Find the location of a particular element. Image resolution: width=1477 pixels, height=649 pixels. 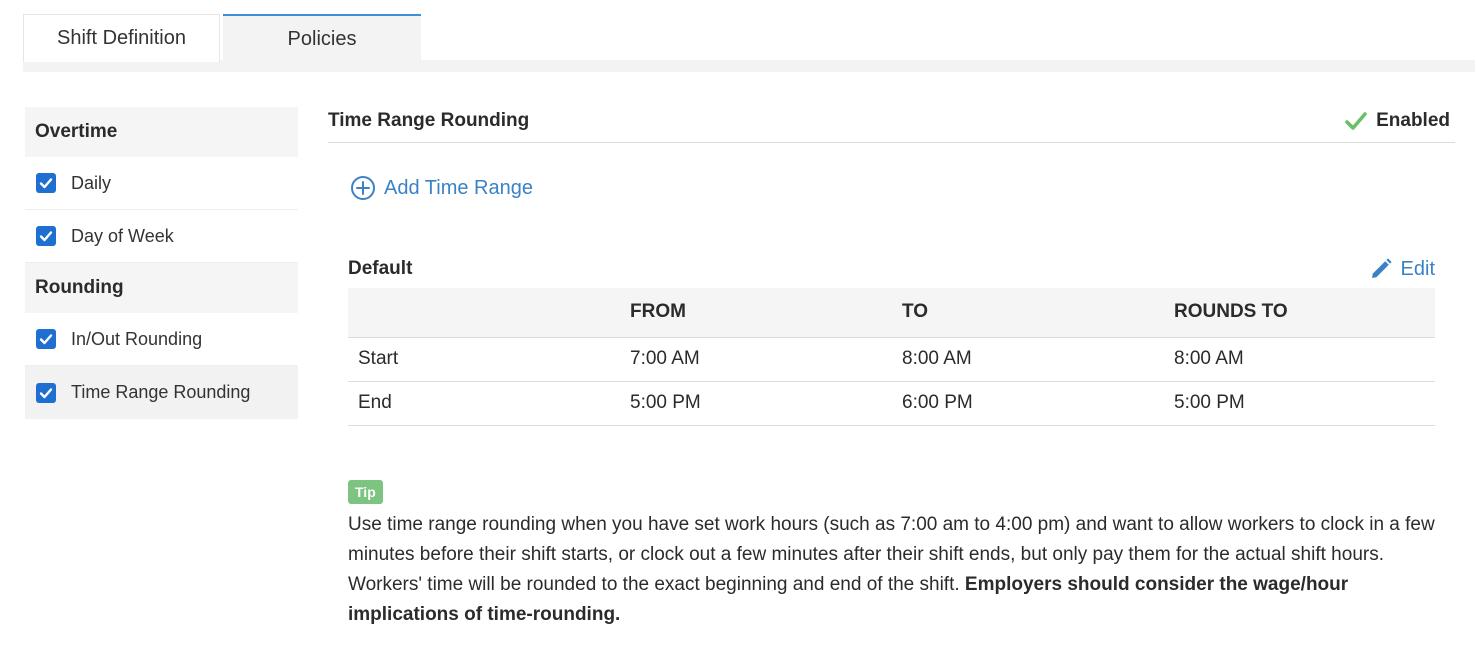

rounds-to-cell: 5:00 PM is located at coordinates (1304, 403).